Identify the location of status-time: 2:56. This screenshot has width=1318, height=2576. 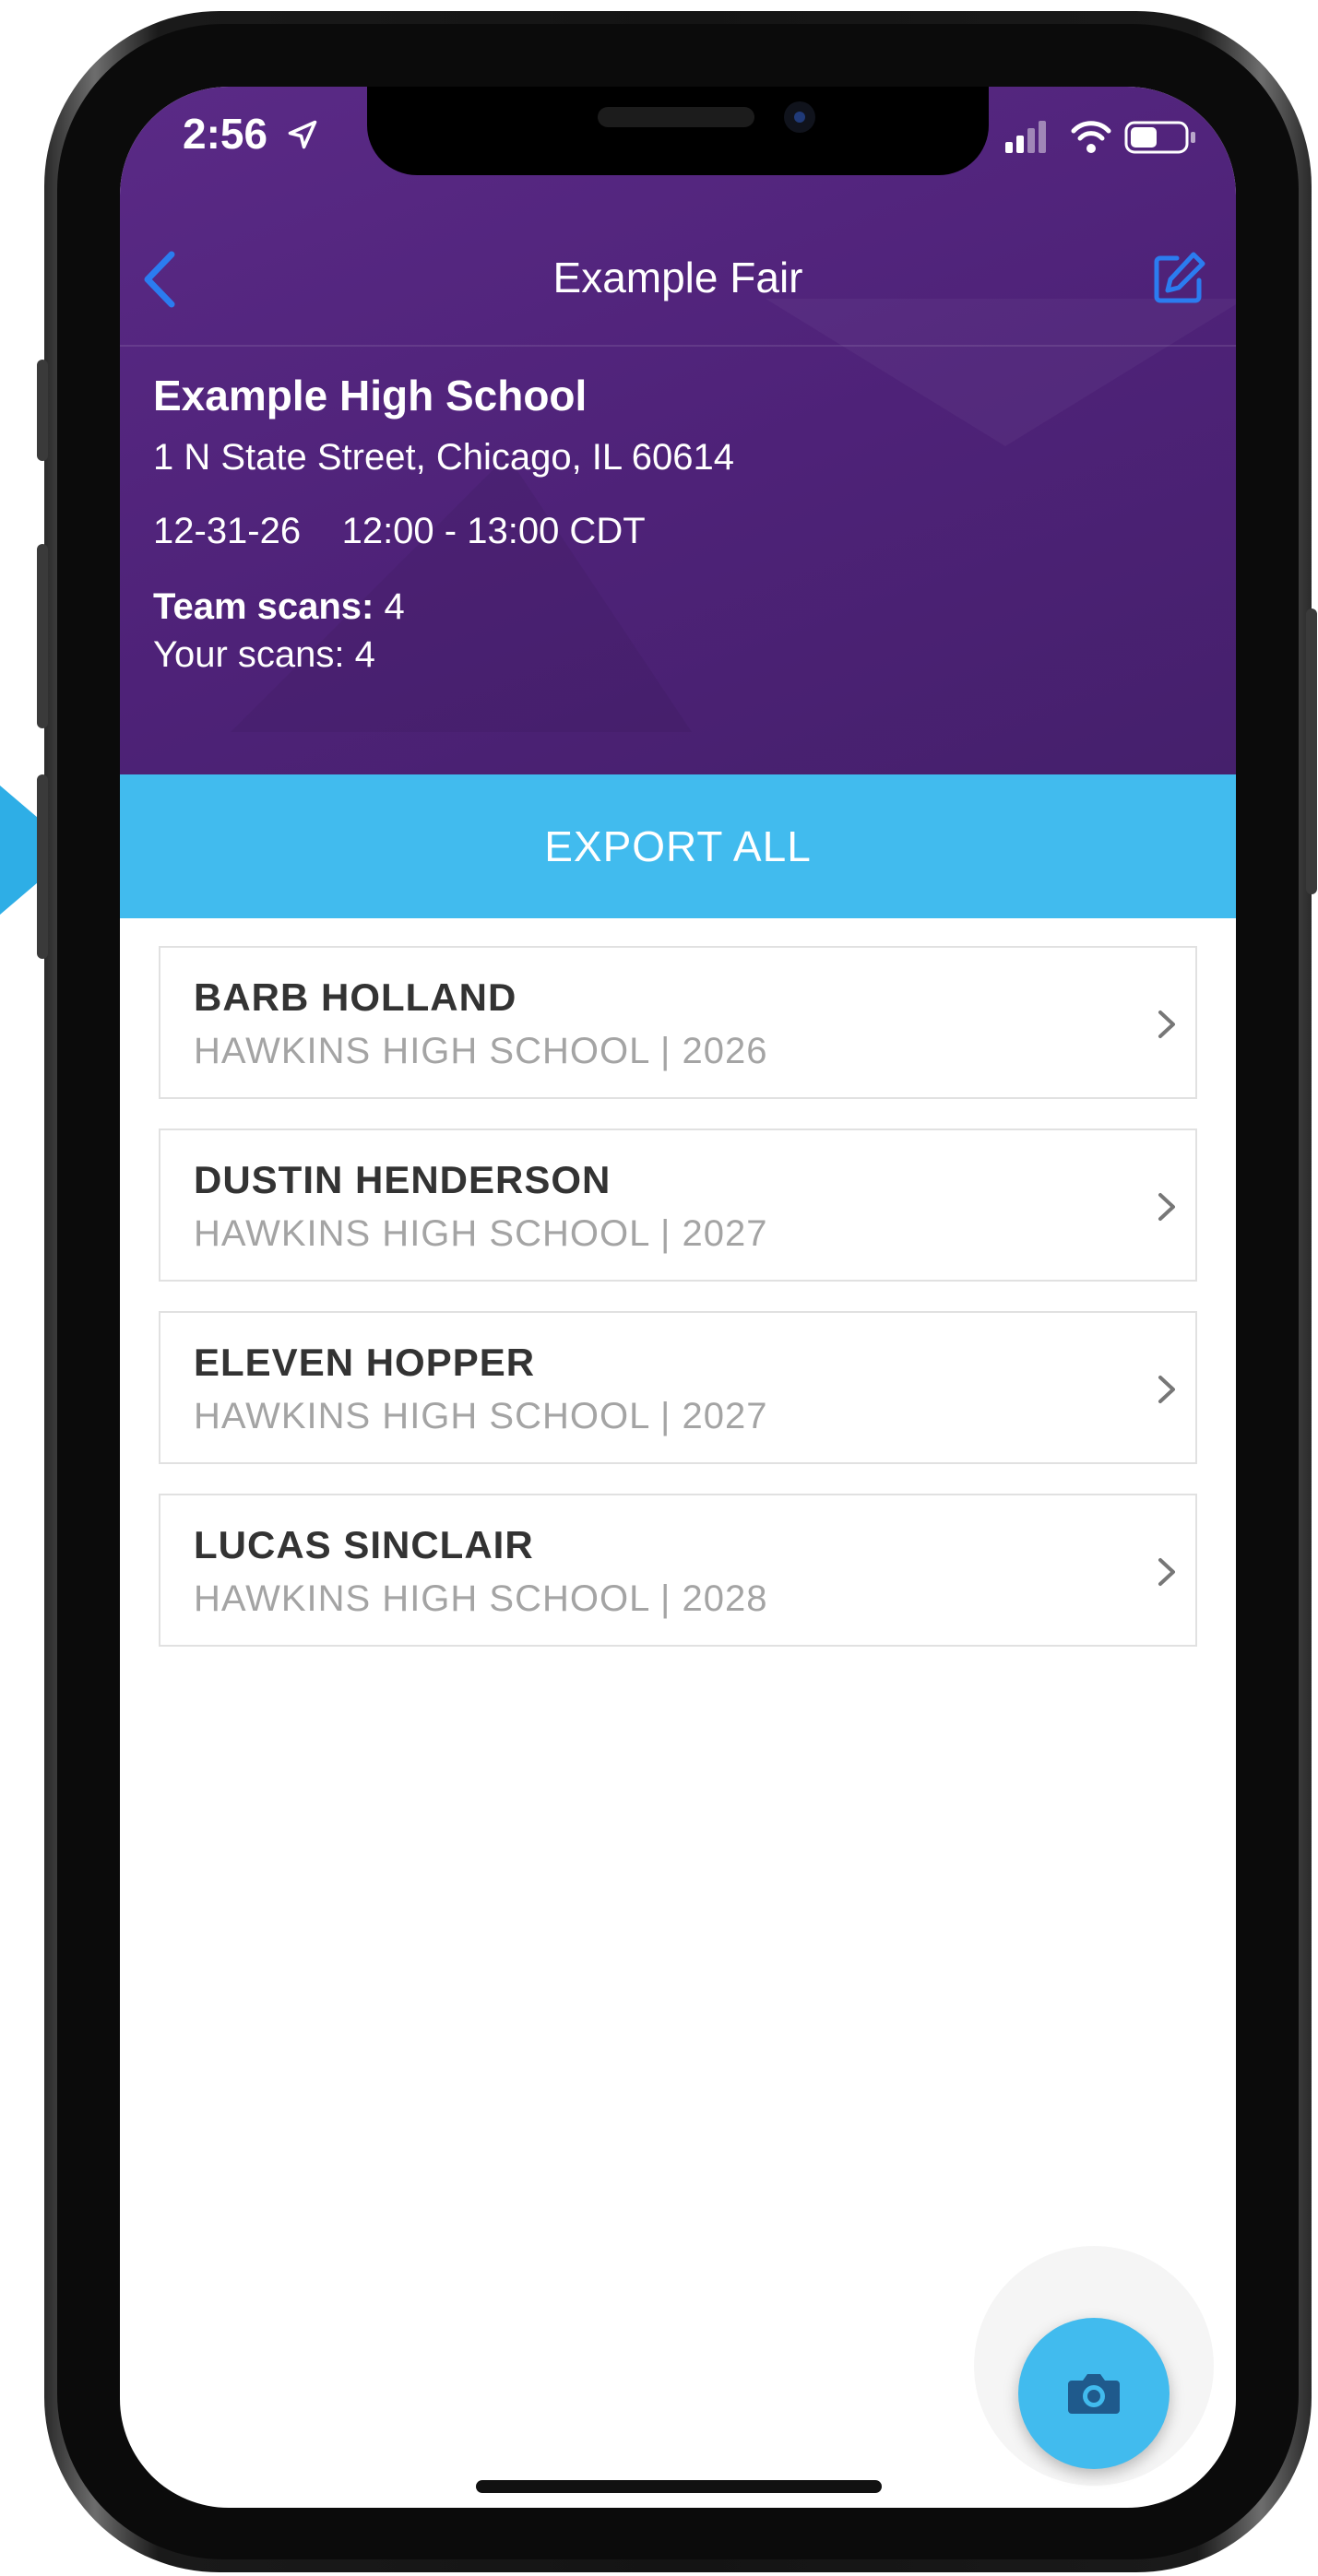
(225, 134).